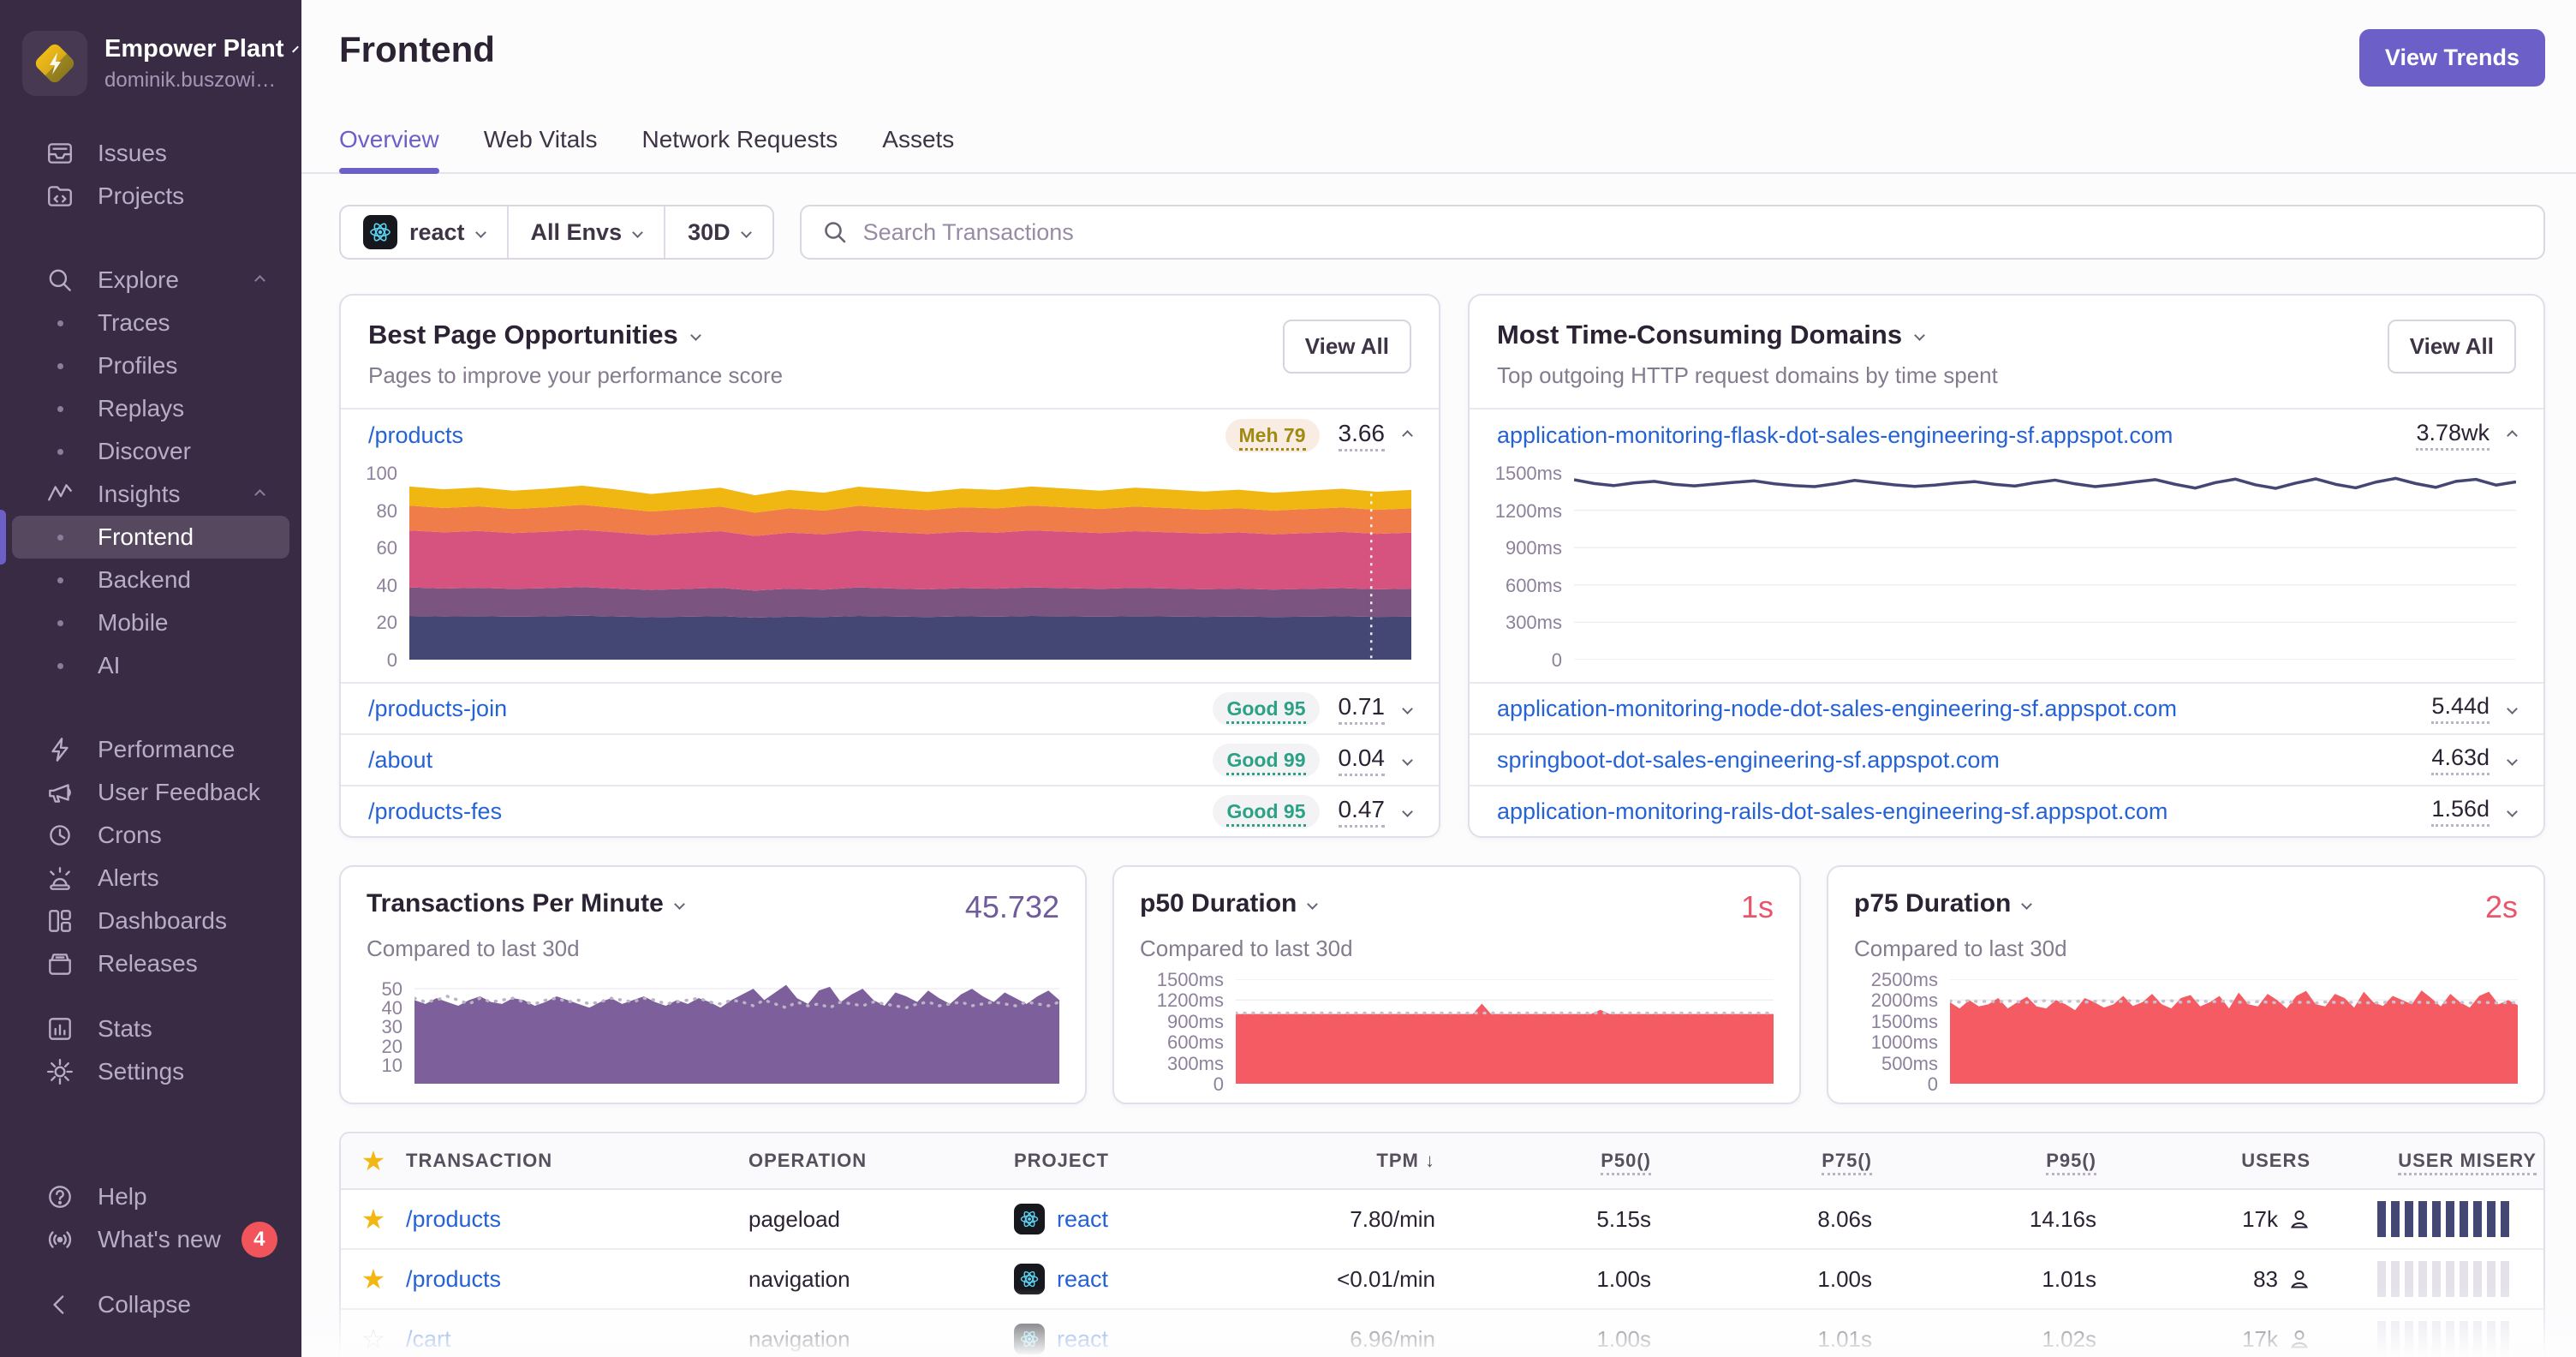 The height and width of the screenshot is (1357, 2576). What do you see at coordinates (150, 1239) in the screenshot?
I see `sidebar-item-what-s-new: What's new 4` at bounding box center [150, 1239].